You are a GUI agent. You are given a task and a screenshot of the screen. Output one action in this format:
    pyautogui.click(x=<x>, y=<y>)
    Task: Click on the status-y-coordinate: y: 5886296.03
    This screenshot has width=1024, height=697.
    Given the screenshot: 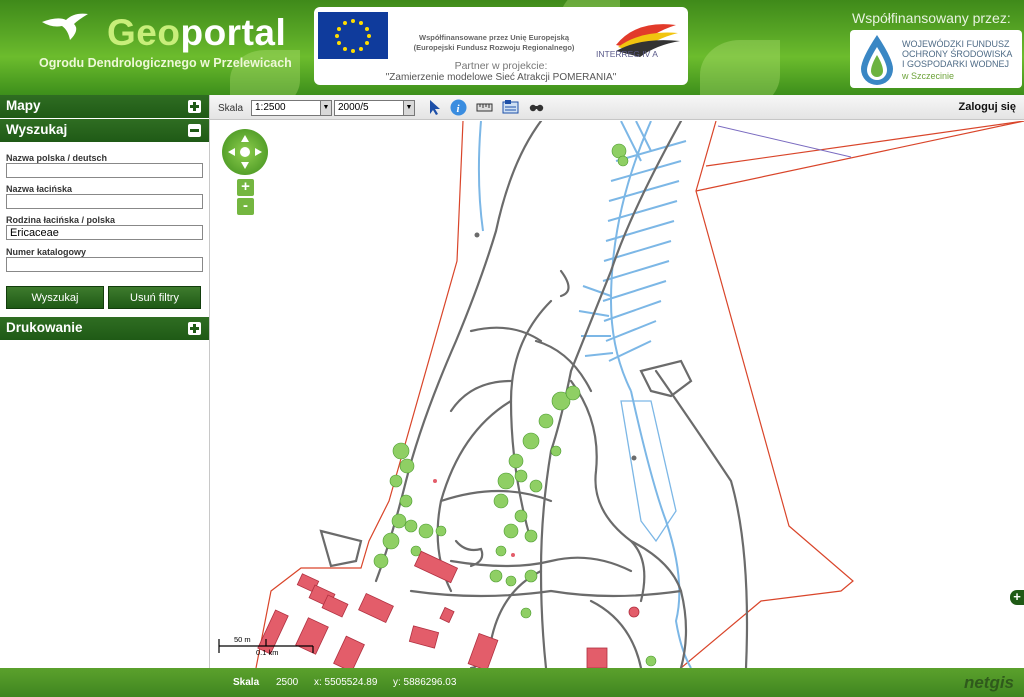 What is the action you would take?
    pyautogui.click(x=425, y=682)
    